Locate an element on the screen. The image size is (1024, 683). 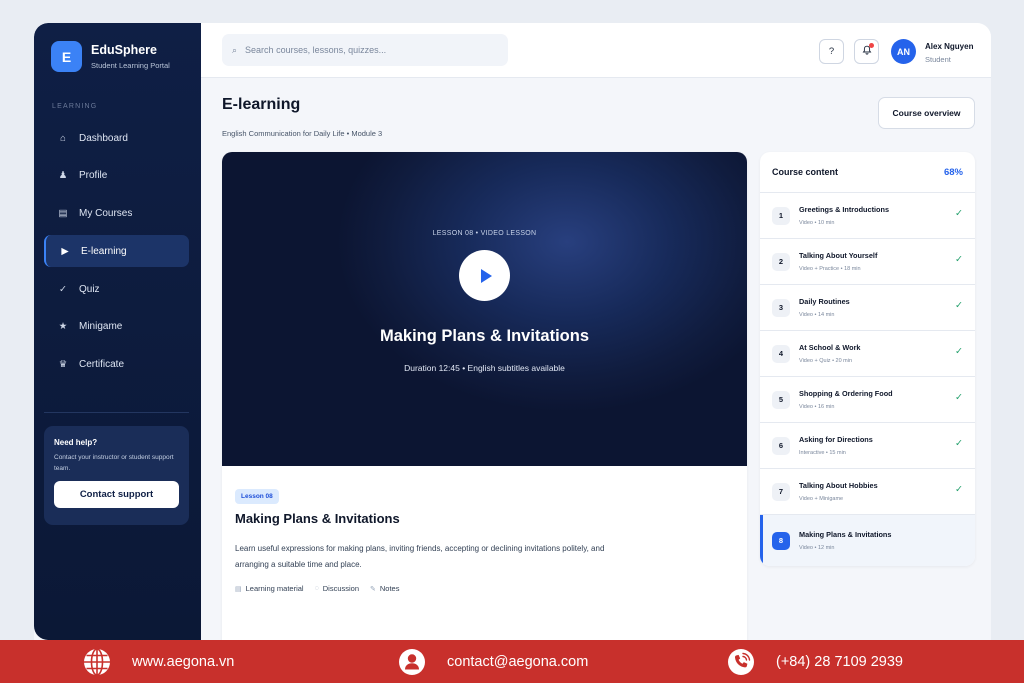
lesson-number: 5 is located at coordinates (781, 399).